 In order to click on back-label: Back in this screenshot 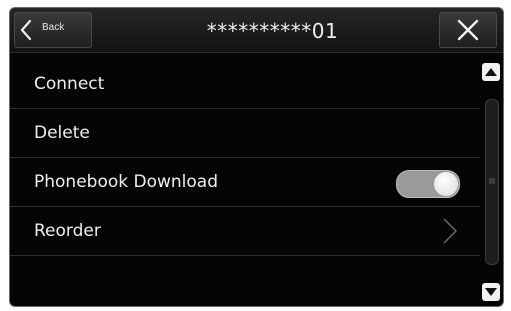, I will do `click(53, 27)`.